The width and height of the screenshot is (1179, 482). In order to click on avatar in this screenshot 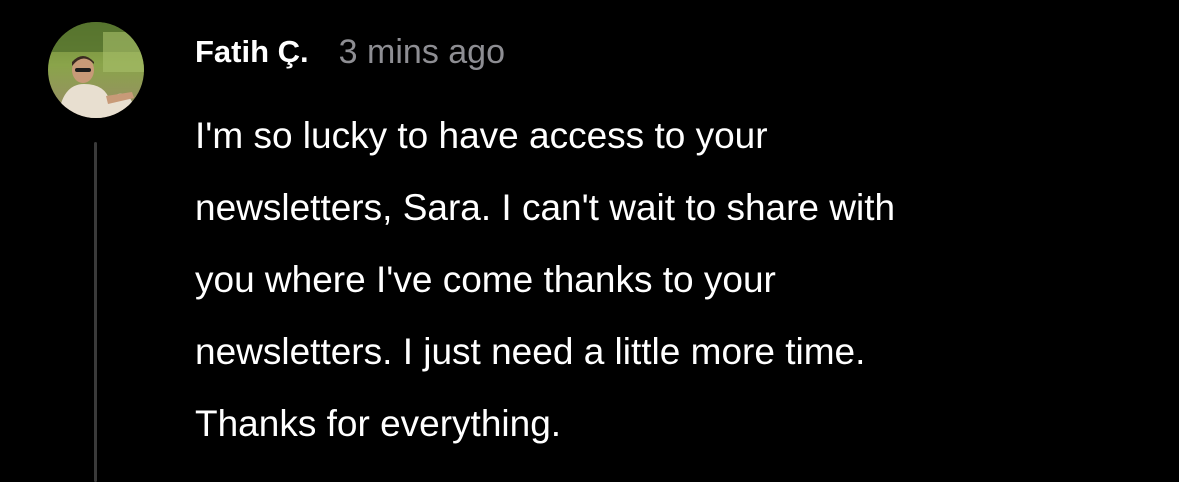, I will do `click(96, 70)`.